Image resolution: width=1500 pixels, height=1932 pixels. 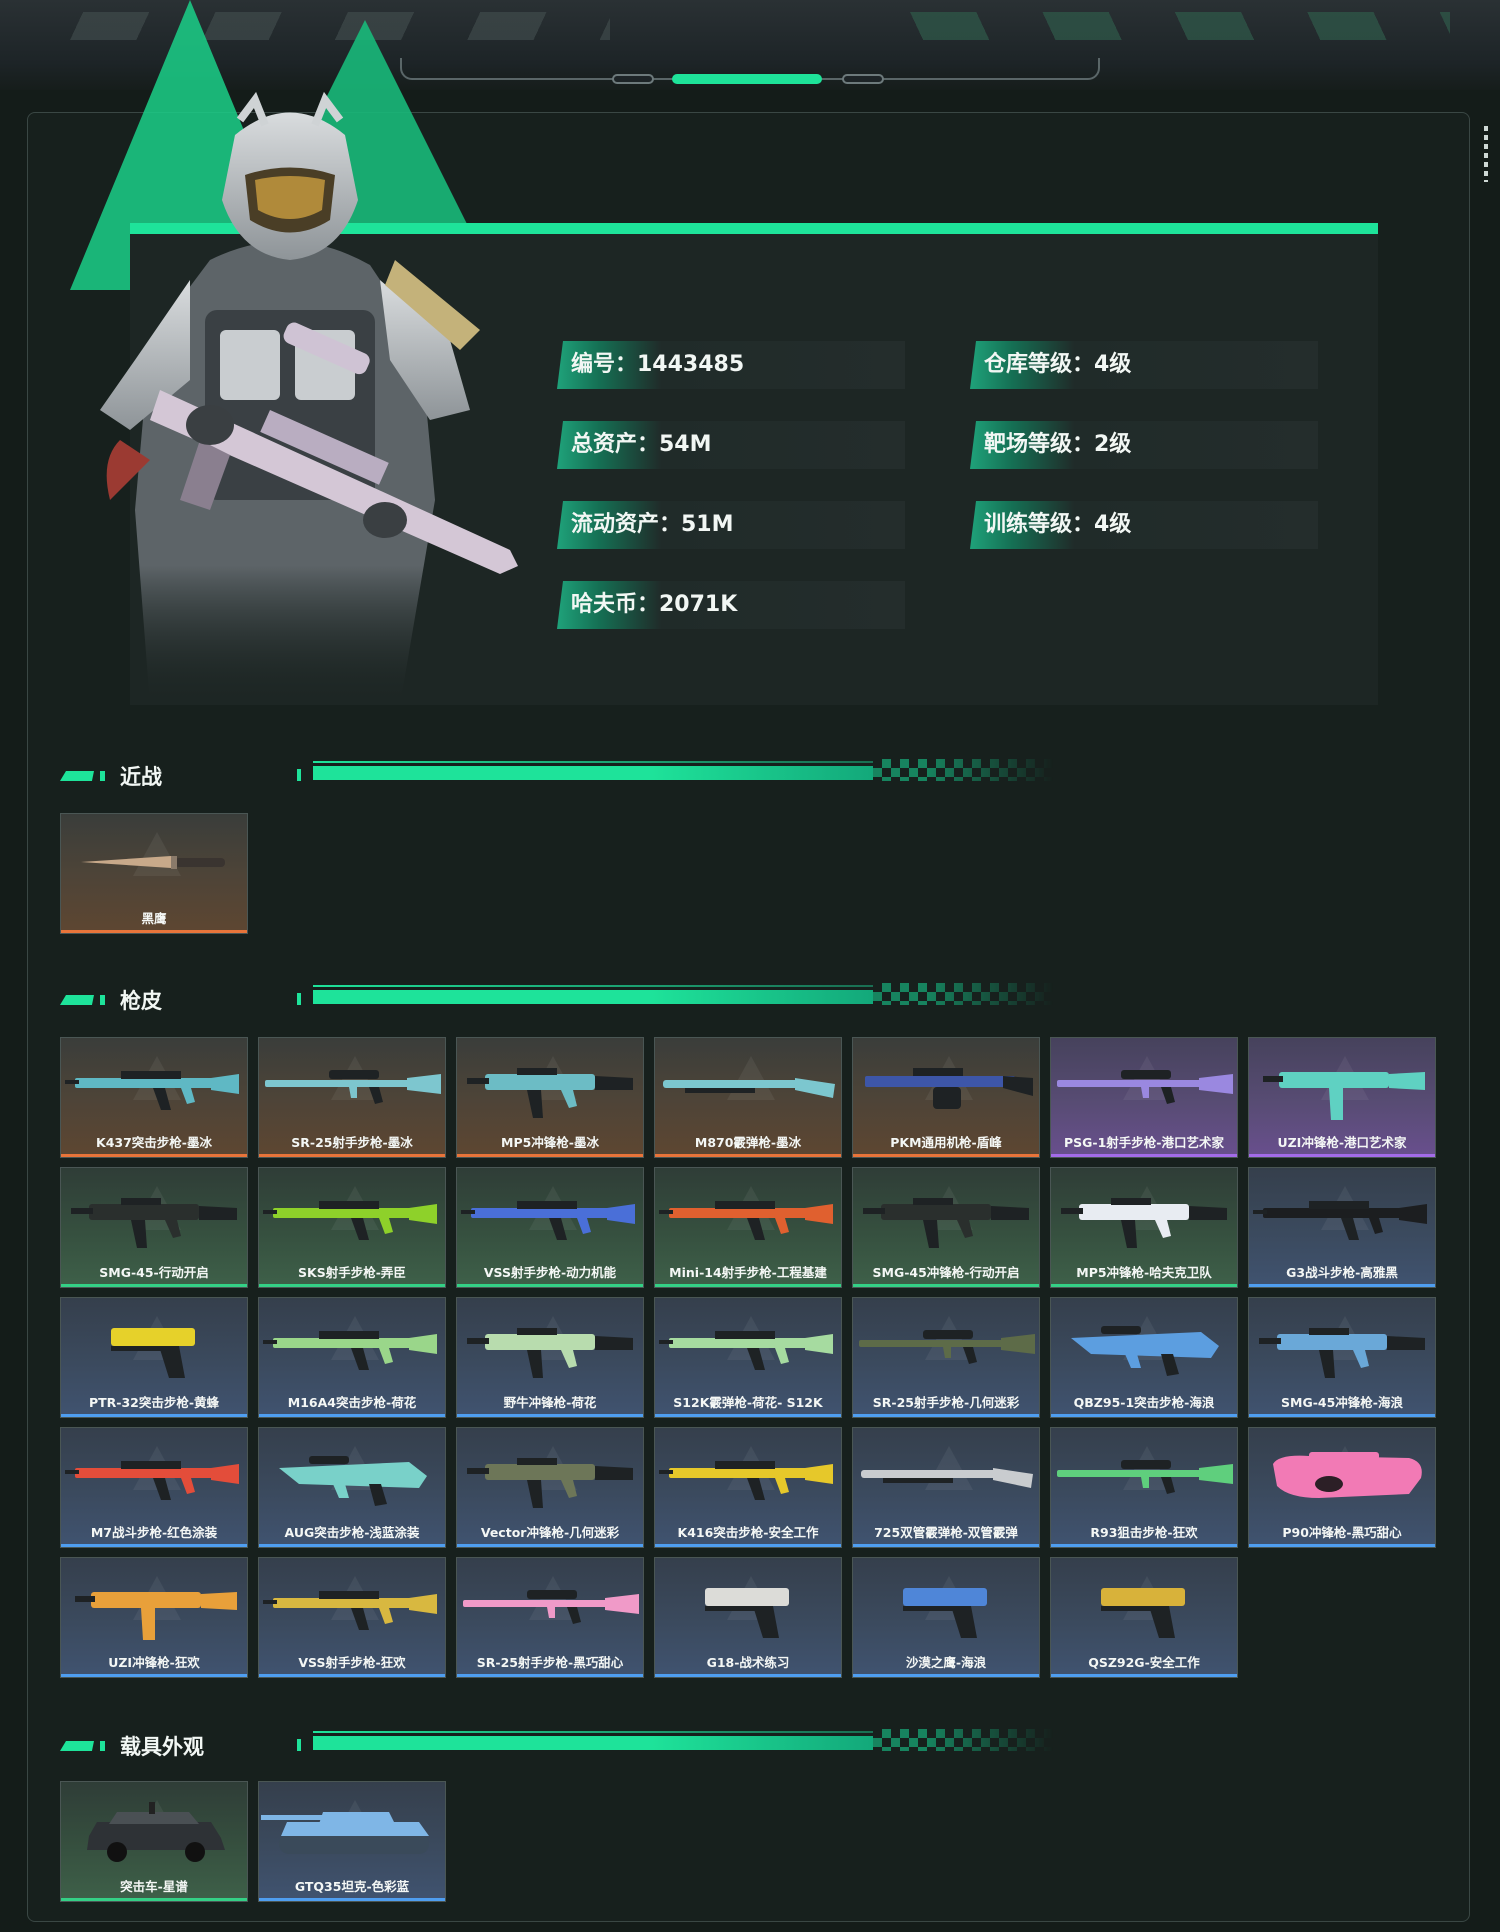 What do you see at coordinates (154, 918) in the screenshot?
I see `item-name: 黑鹰` at bounding box center [154, 918].